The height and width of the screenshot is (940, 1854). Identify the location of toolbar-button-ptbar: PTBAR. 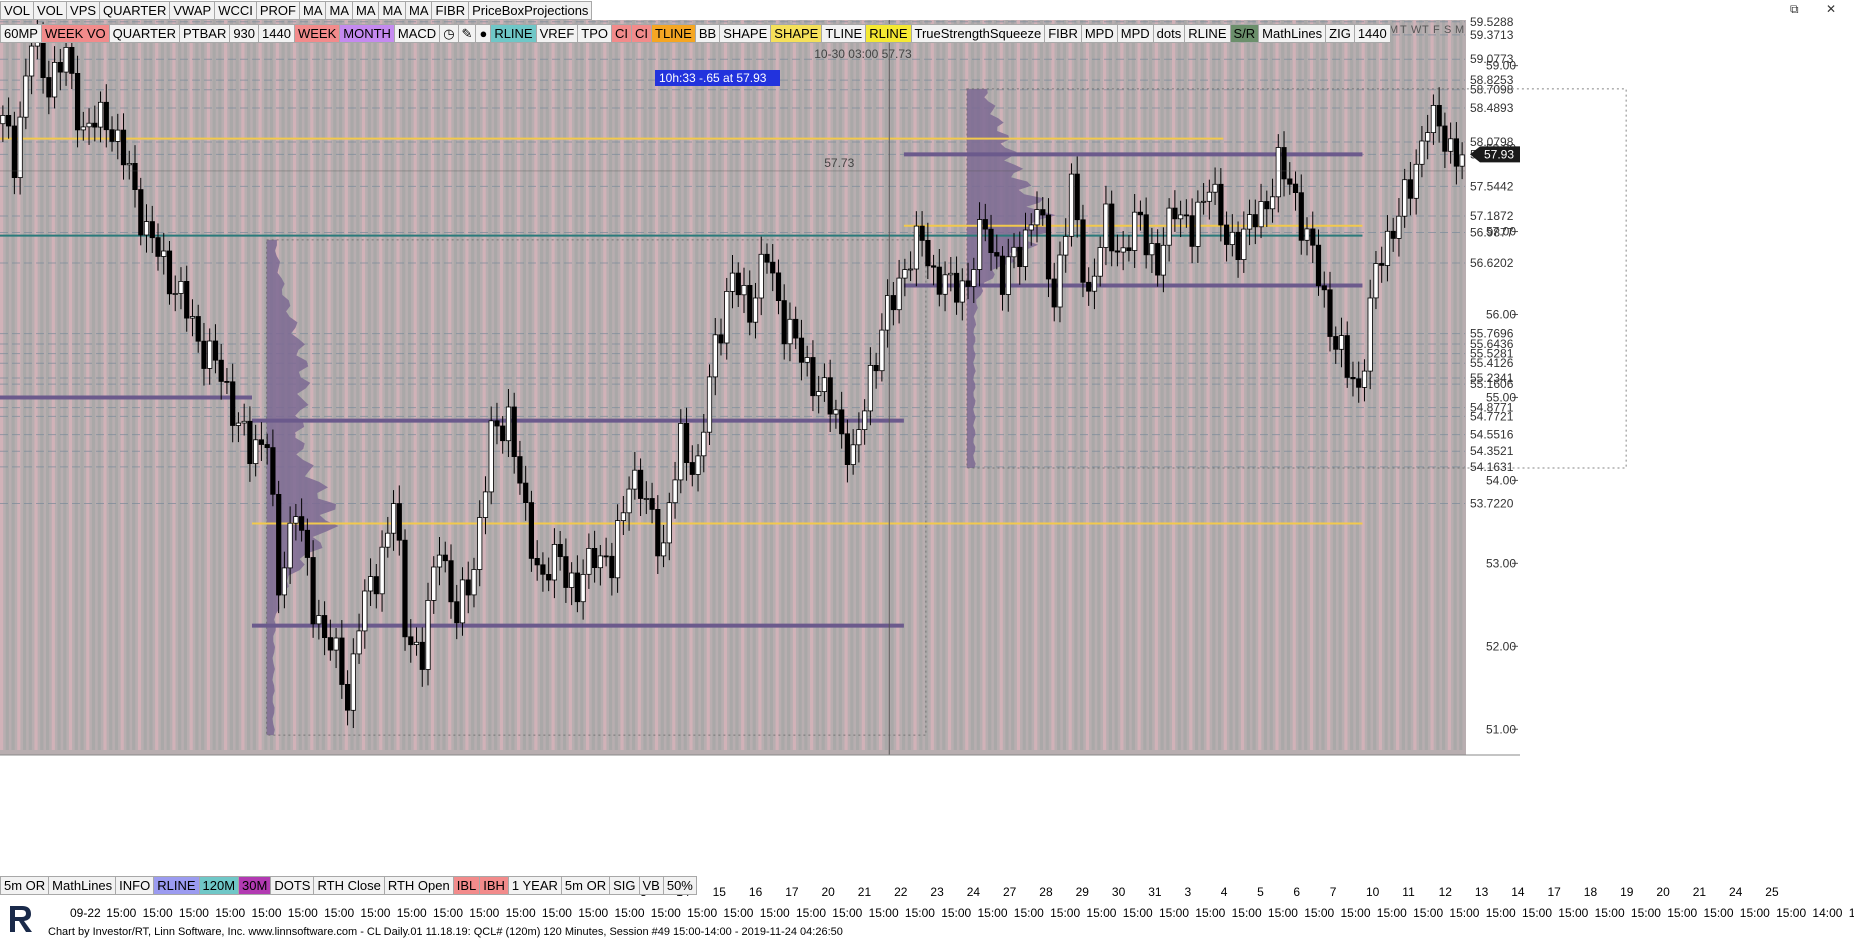
(204, 33).